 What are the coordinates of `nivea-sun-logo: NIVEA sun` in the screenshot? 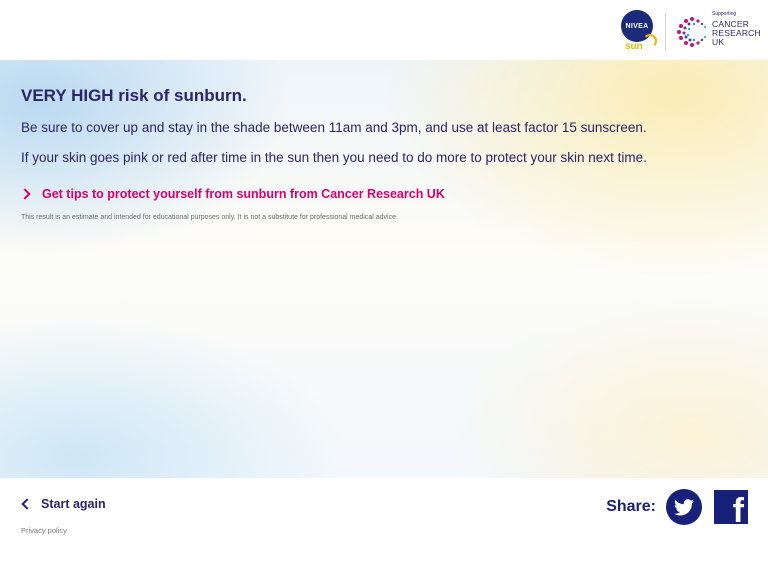 It's located at (638, 32).